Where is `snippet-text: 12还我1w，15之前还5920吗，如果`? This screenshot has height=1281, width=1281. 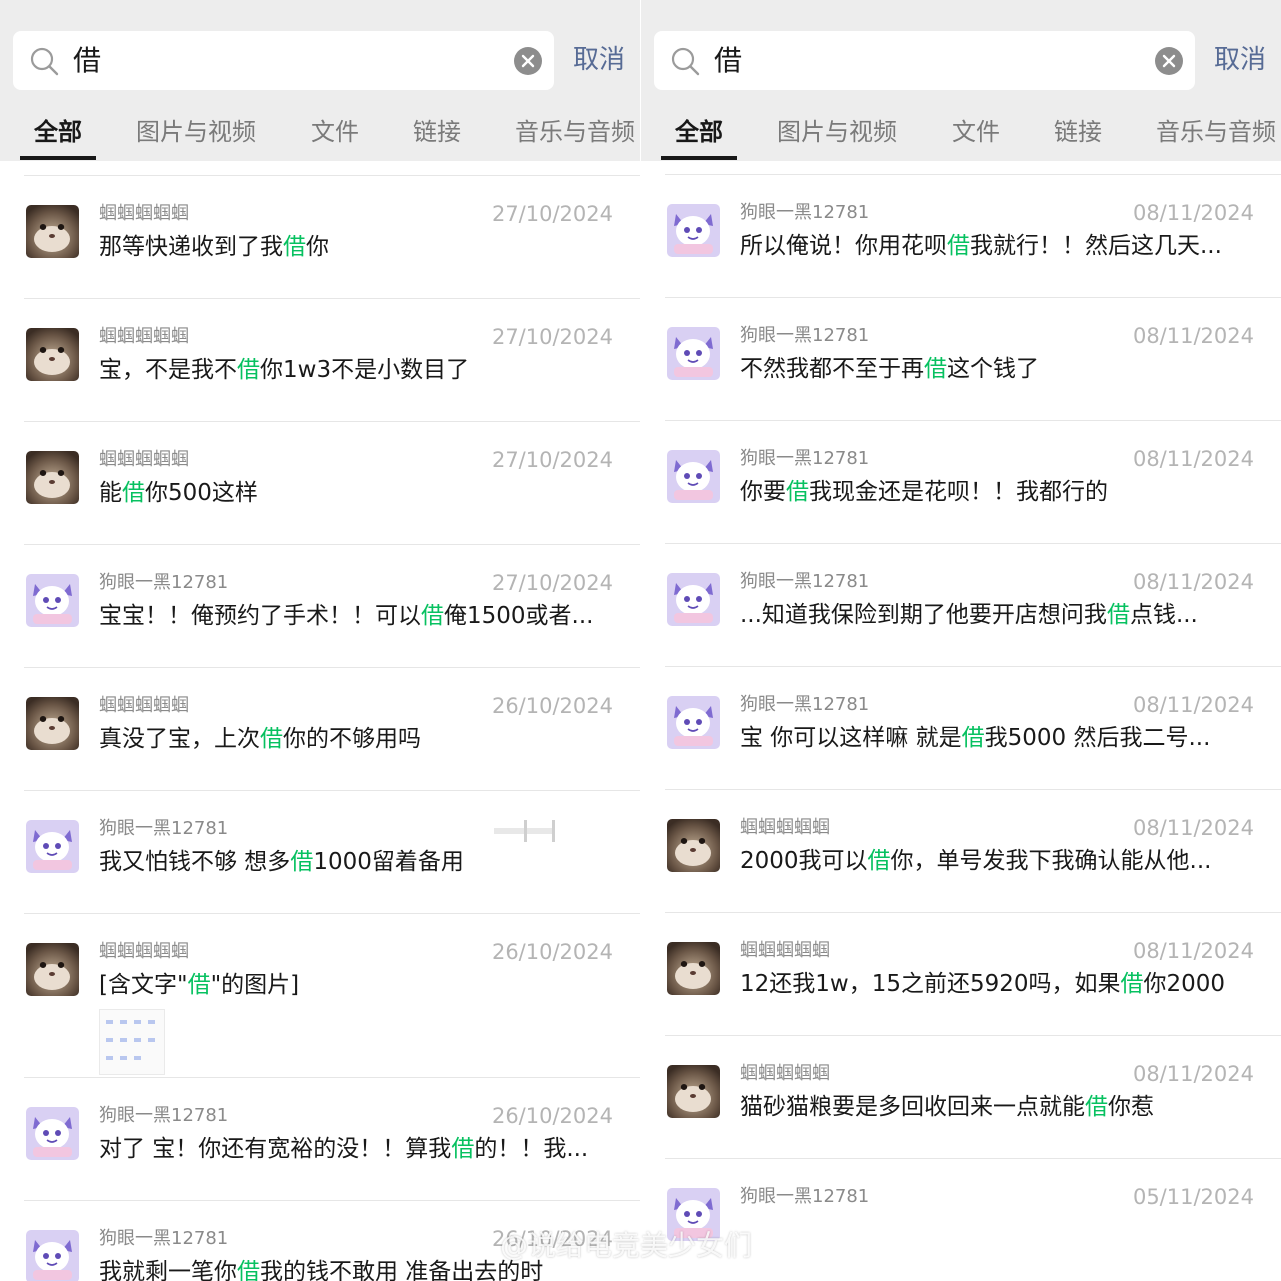
snippet-text: 12还我1w，15之前还5920吗，如果 is located at coordinates (930, 984).